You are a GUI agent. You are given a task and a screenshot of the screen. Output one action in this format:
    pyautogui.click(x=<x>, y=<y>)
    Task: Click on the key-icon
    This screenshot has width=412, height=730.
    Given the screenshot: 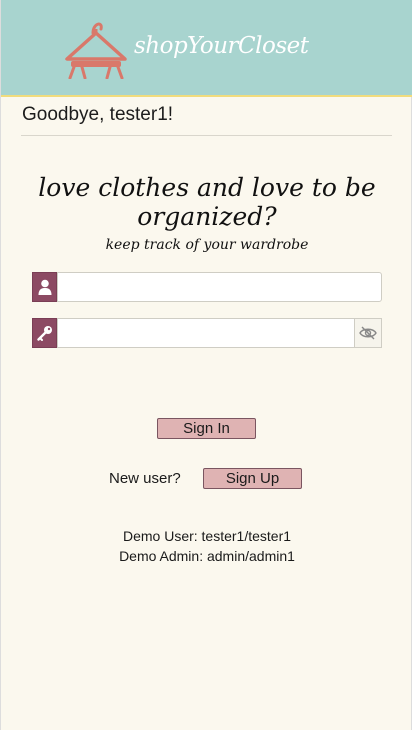 What is the action you would take?
    pyautogui.click(x=44, y=333)
    